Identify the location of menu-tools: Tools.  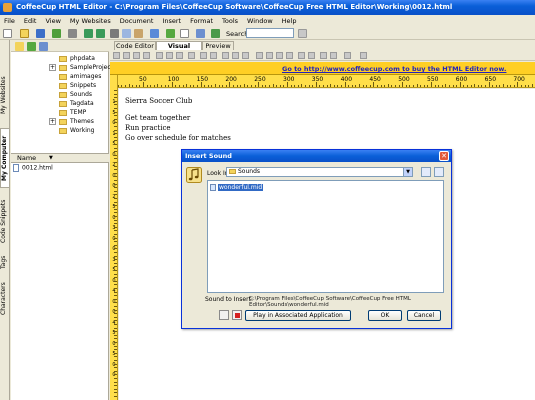
(230, 21).